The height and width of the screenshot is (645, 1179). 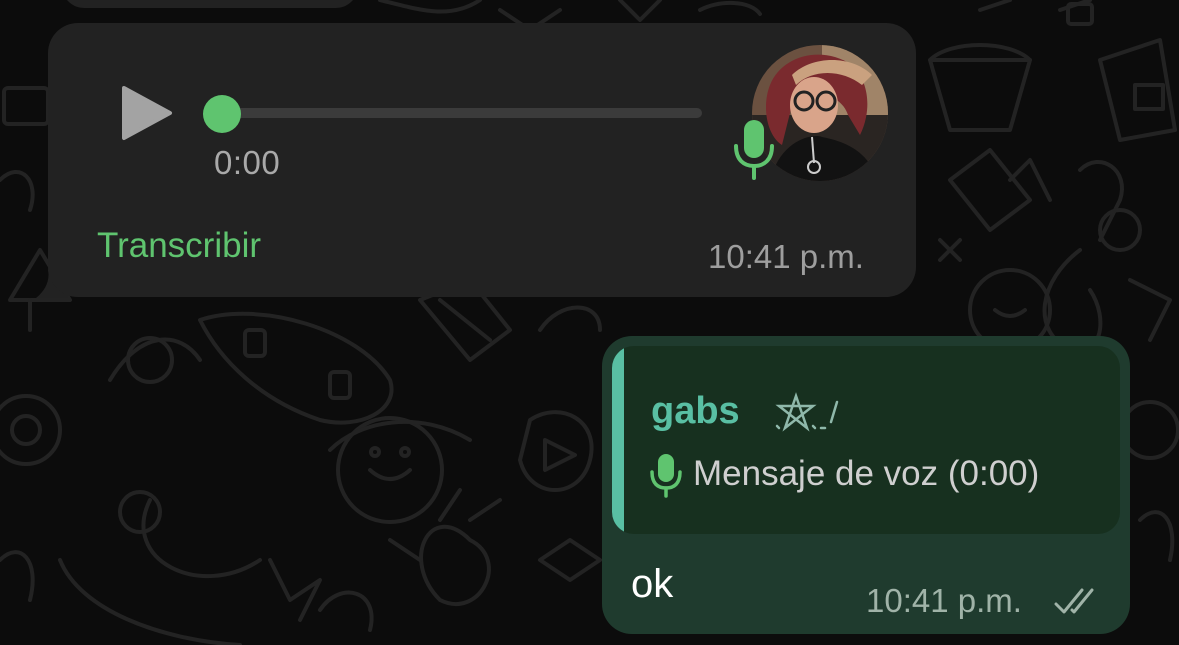 I want to click on audio-progress-track, so click(x=454, y=113).